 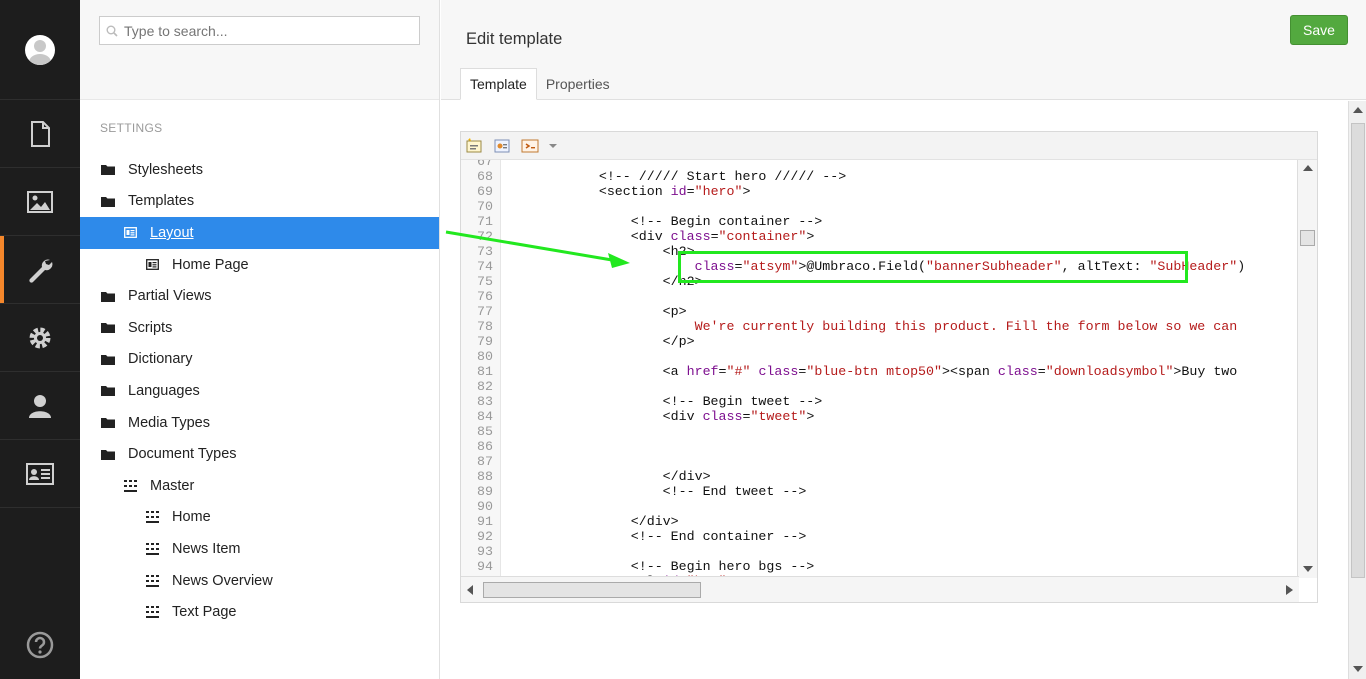 I want to click on code-horizontal-scroll-thumb, so click(x=592, y=590).